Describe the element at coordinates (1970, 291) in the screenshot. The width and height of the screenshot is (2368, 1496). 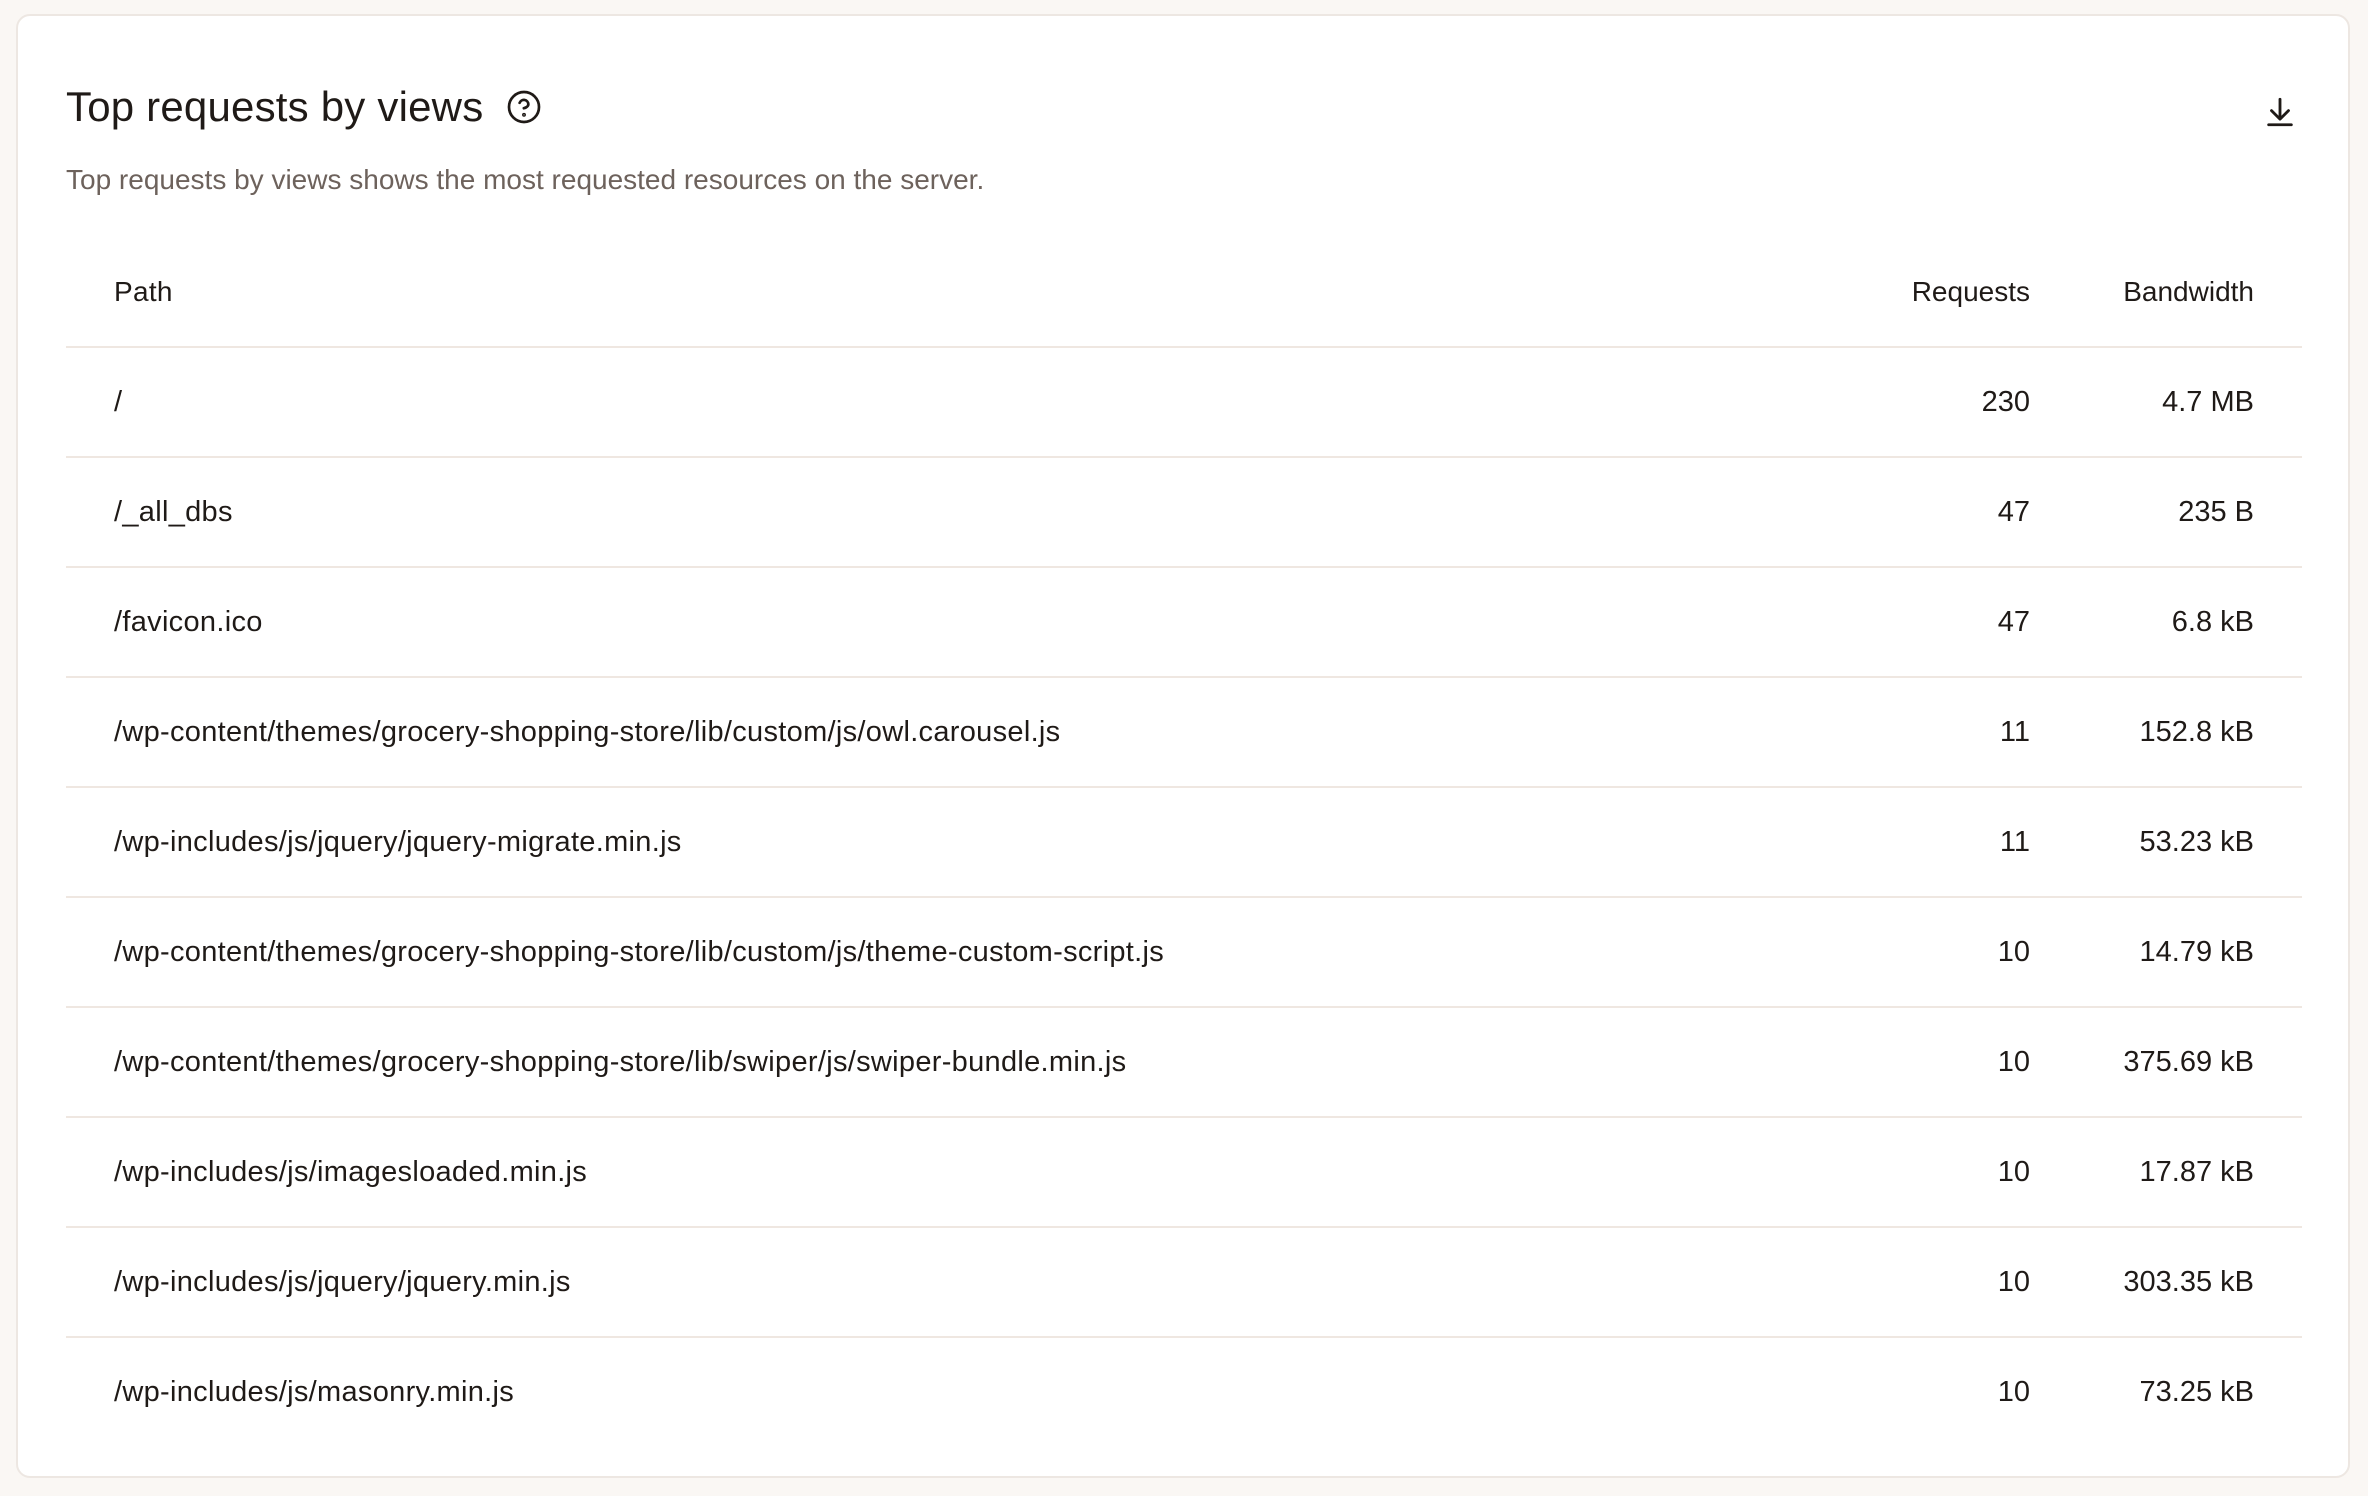
I see `header-requests: Requests` at that location.